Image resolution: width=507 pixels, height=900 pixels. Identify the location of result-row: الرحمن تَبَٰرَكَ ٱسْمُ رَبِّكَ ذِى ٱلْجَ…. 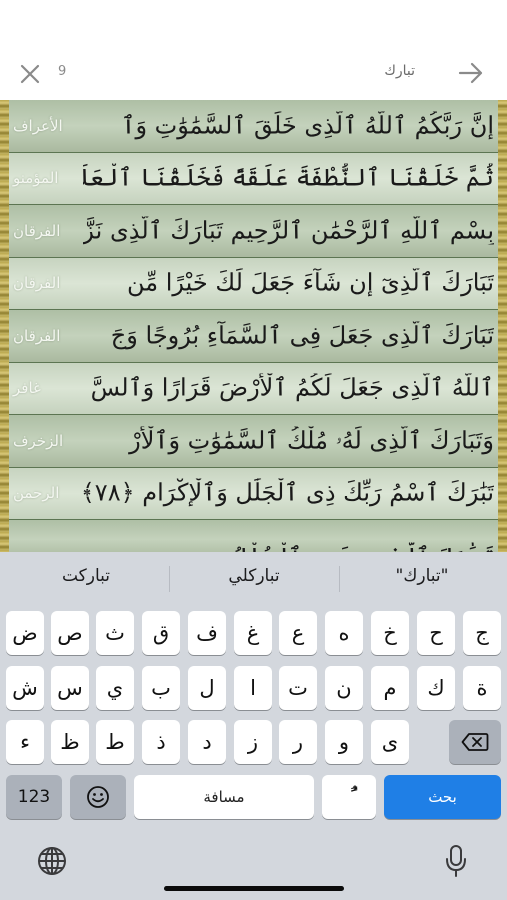
(253, 493).